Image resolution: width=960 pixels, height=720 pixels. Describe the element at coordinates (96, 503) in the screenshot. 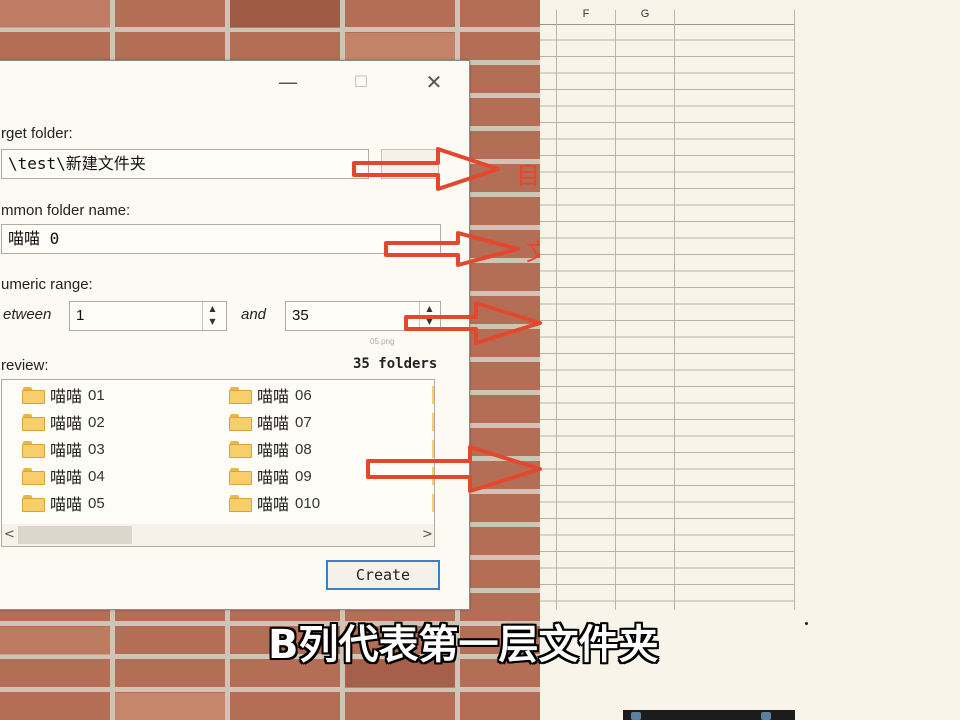

I see `preview-folder-number: 05` at that location.